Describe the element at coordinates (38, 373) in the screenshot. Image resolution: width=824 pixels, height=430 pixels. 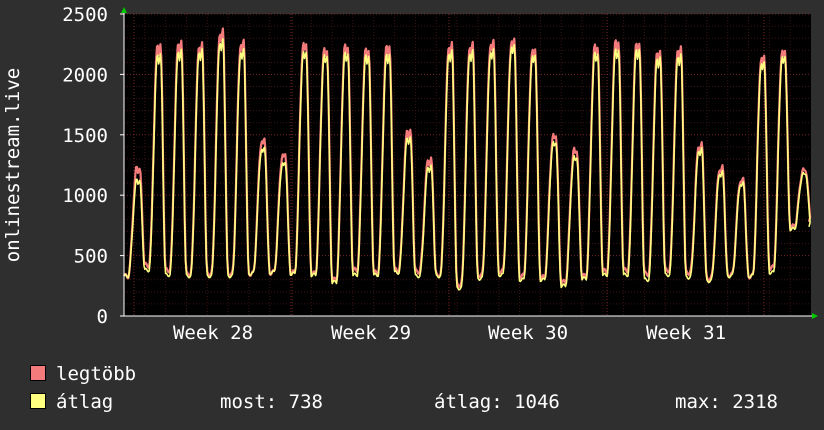
I see `legend-swatch-max` at that location.